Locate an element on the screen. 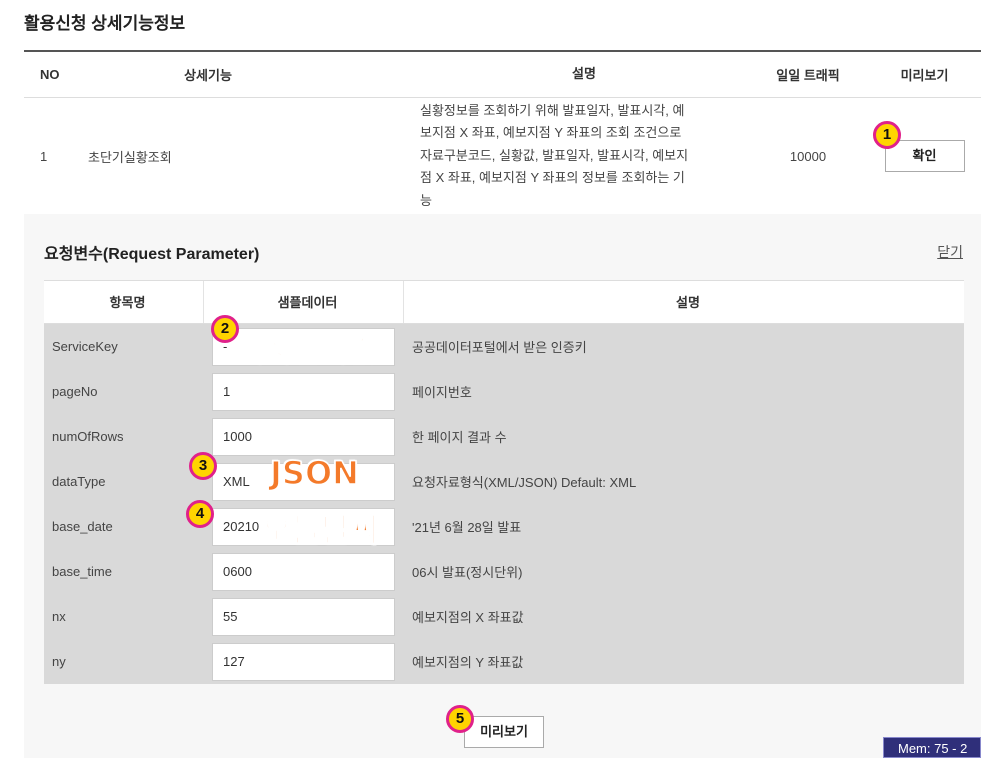 This screenshot has height=758, width=981. param-name: nx is located at coordinates (59, 616).